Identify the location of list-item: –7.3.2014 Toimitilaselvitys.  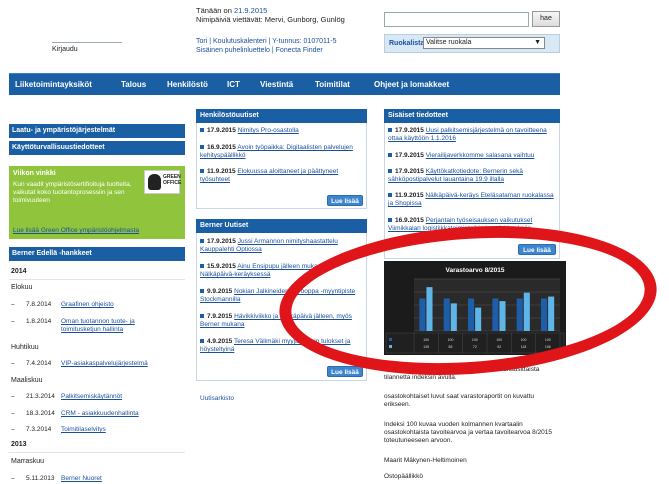
(101, 431).